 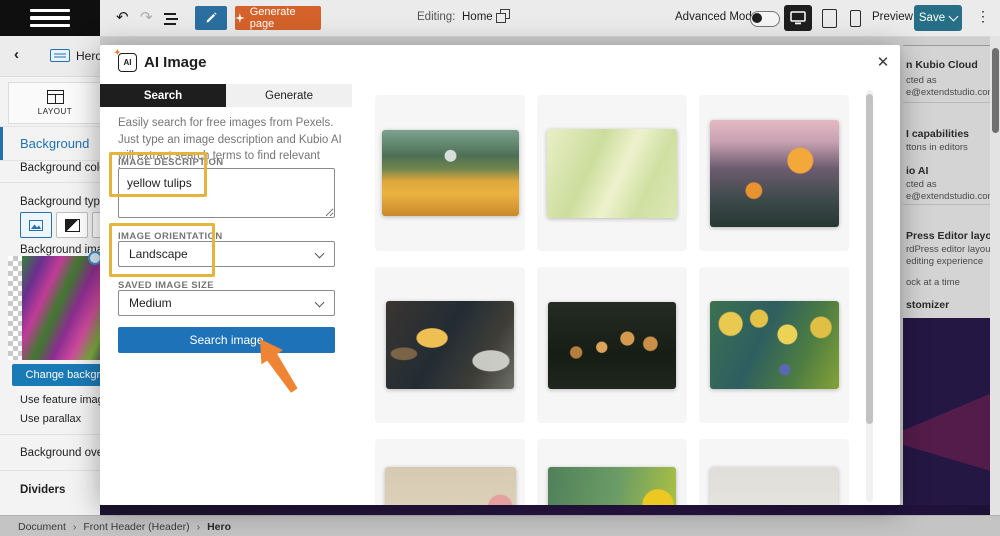 I want to click on redo-icon: ↷, so click(x=146, y=18).